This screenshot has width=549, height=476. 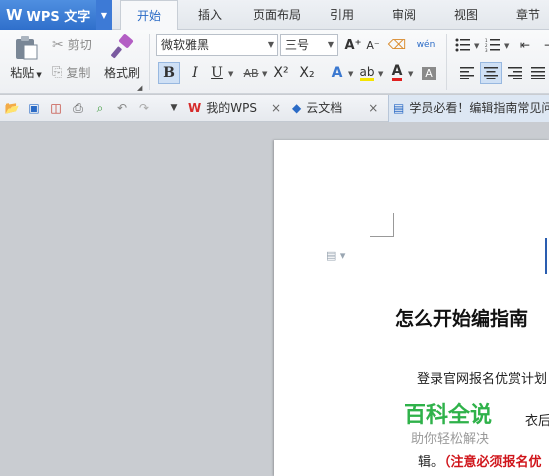 I want to click on tab-view: 视图, so click(x=466, y=15).